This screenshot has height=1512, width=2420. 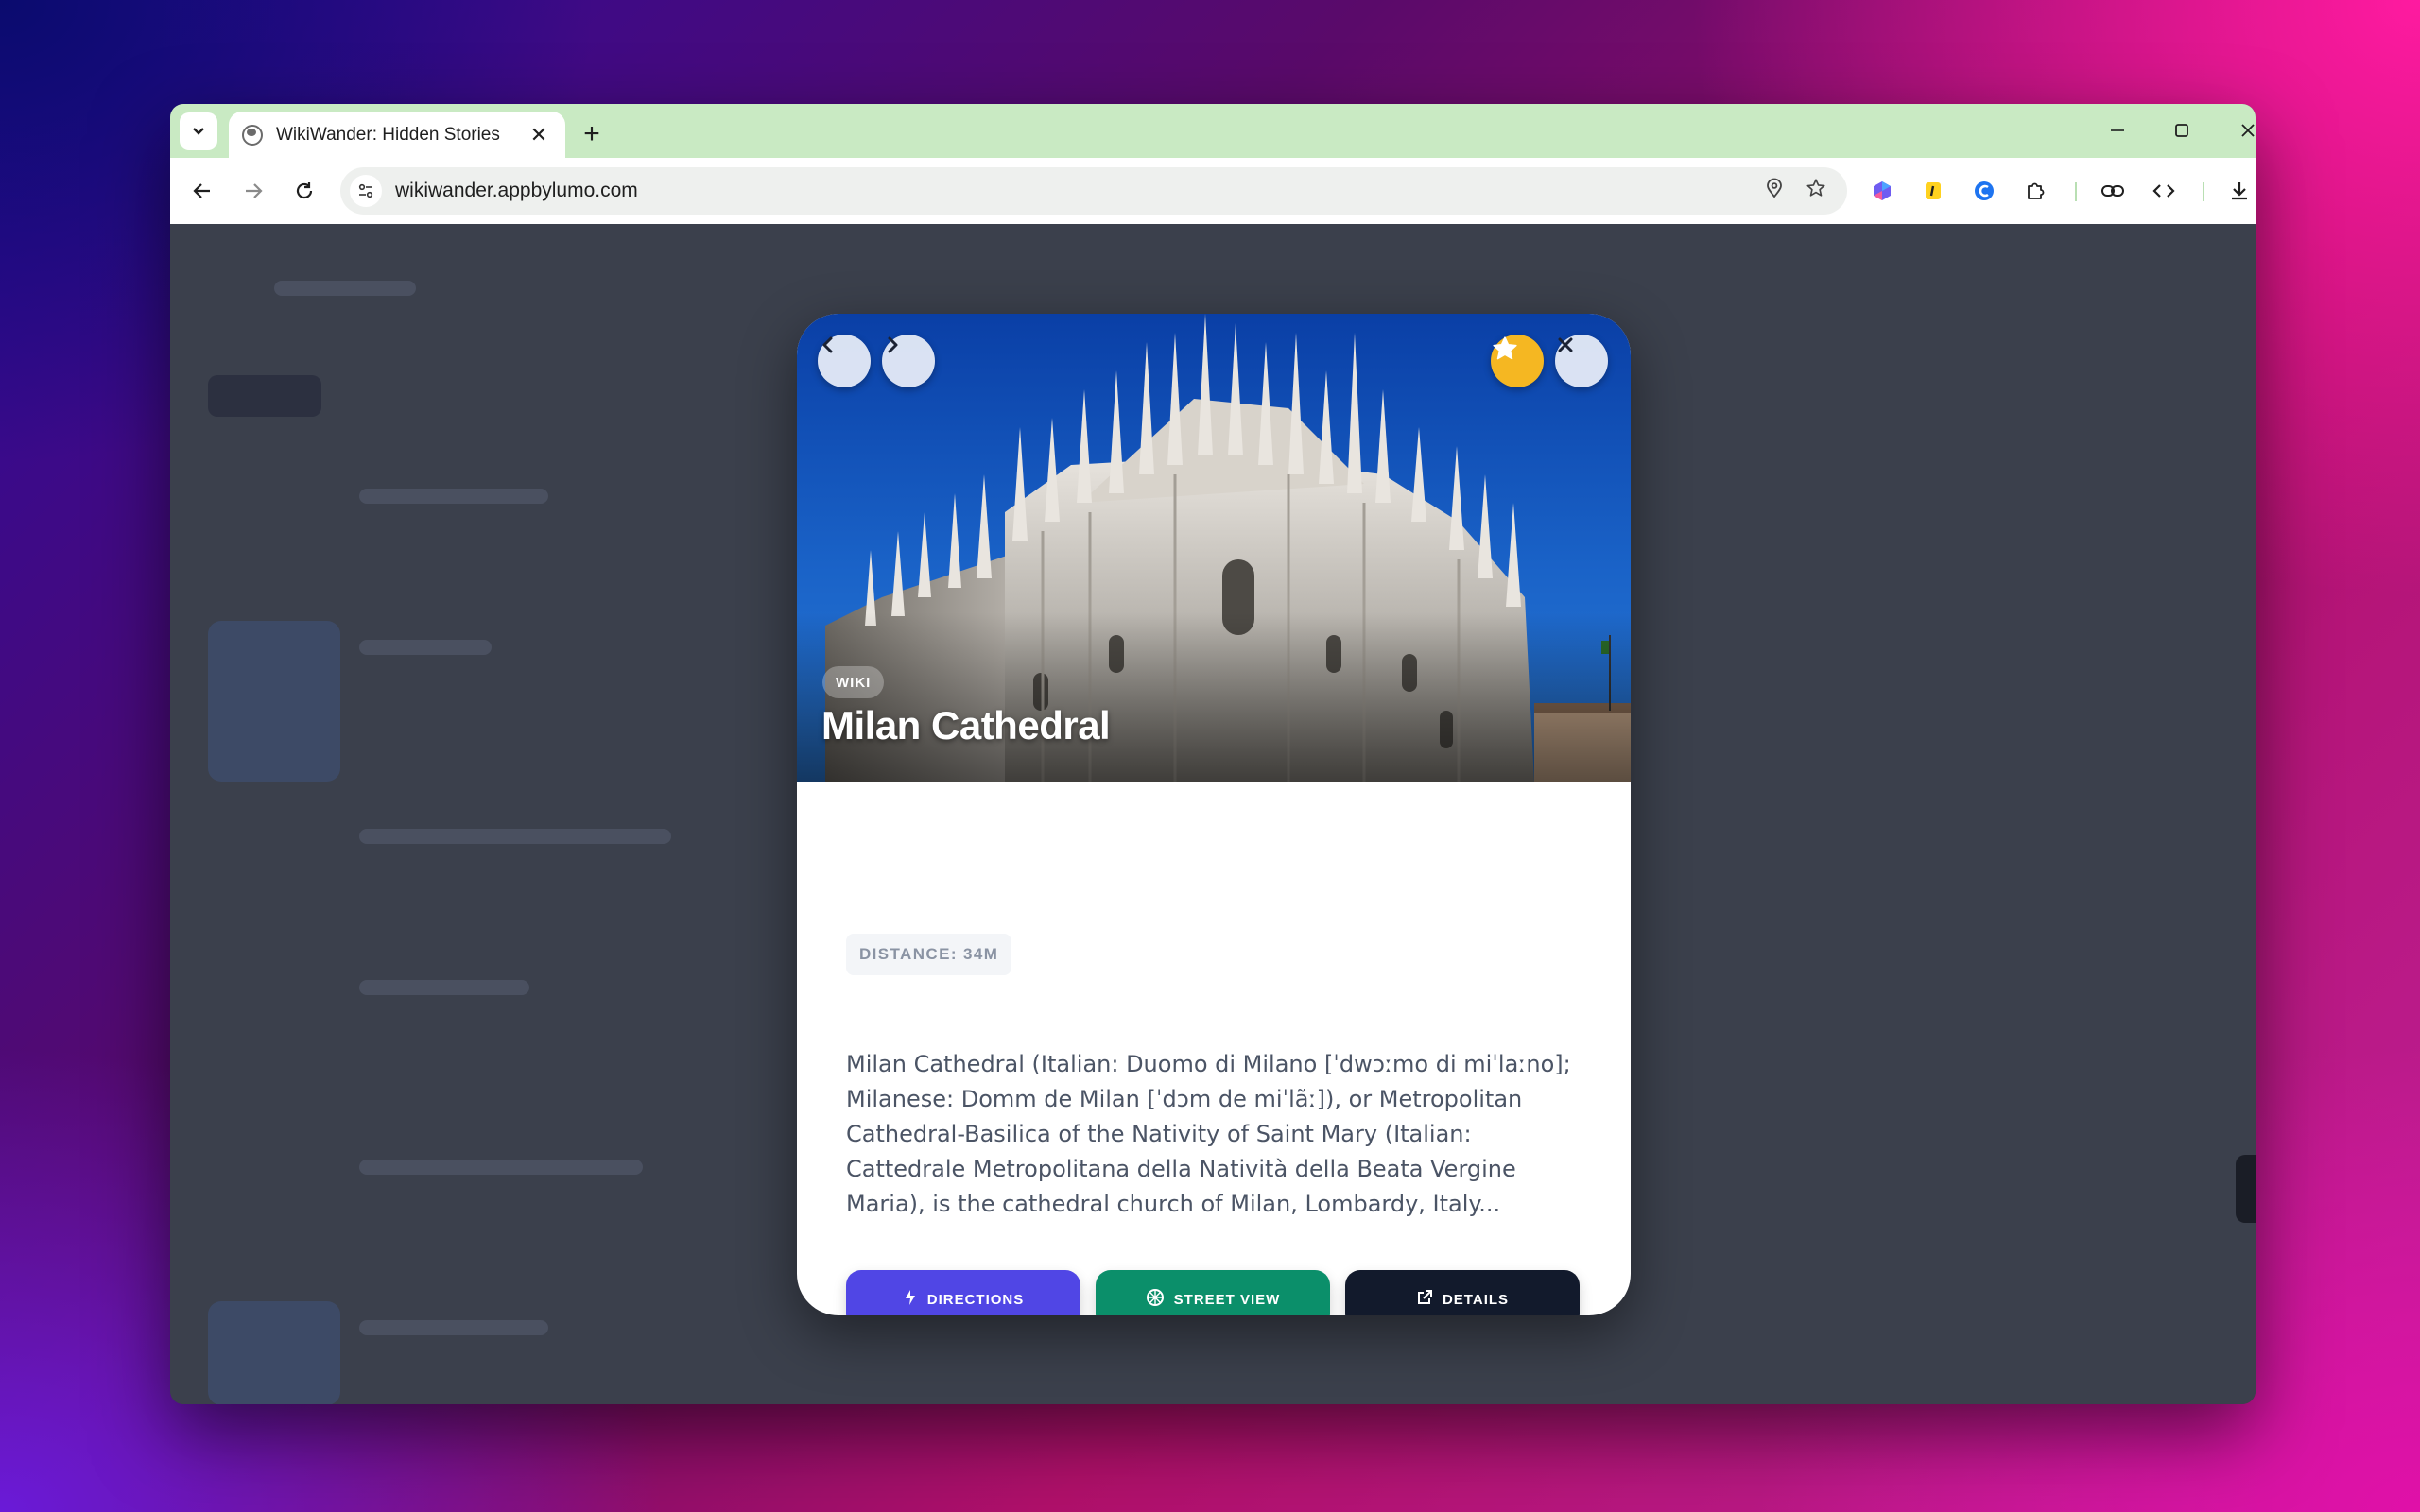 What do you see at coordinates (1476, 1299) in the screenshot?
I see `details-label: DETAILS` at bounding box center [1476, 1299].